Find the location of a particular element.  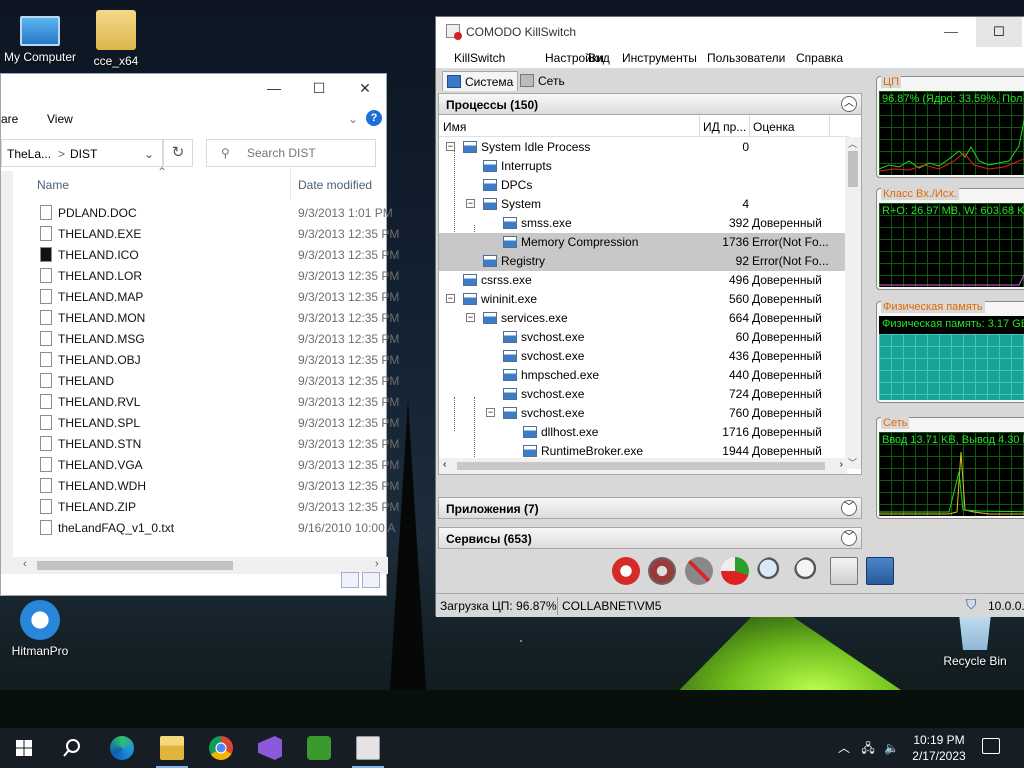

notification-icon is located at coordinates (991, 746).